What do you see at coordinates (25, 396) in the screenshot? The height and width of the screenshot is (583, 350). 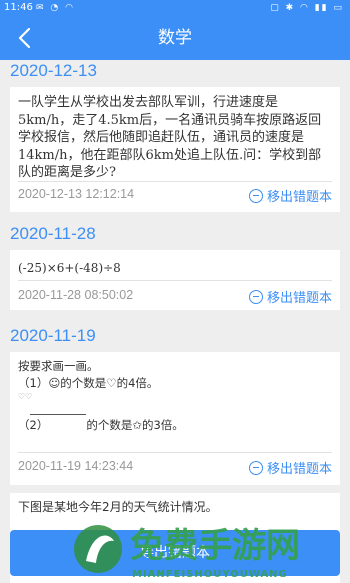 I see `heart-shapes: ♡♡` at bounding box center [25, 396].